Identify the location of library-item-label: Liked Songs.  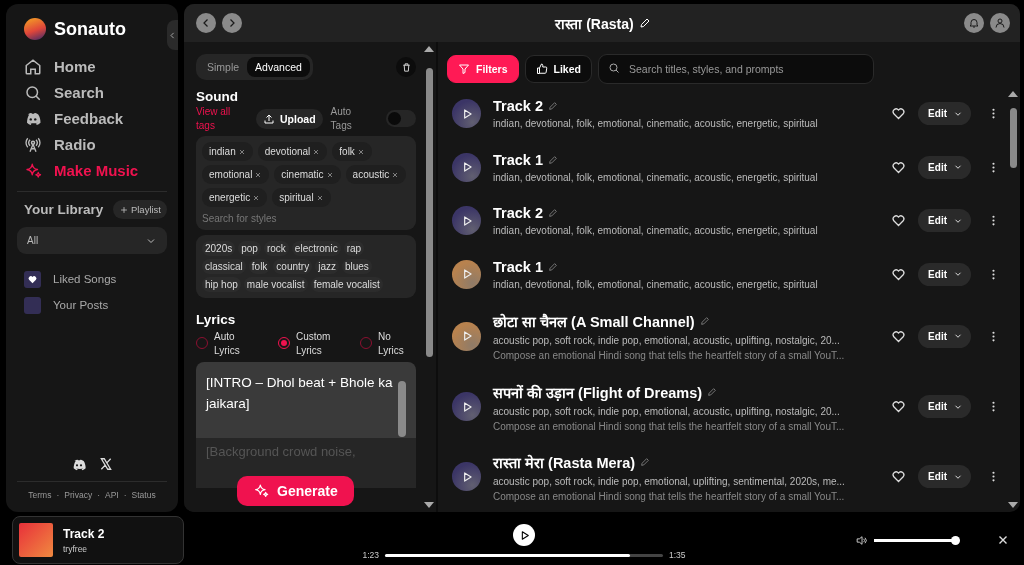
(85, 279).